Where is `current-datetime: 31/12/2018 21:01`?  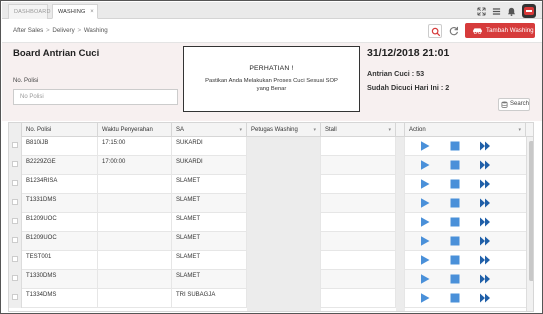 current-datetime: 31/12/2018 21:01 is located at coordinates (408, 53).